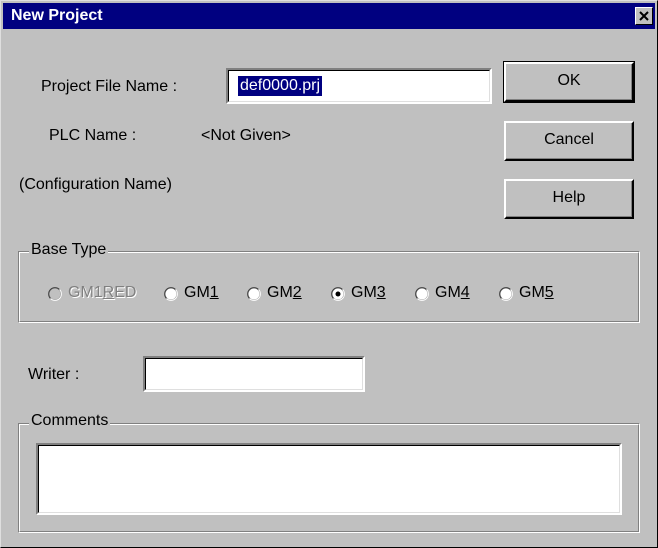 The height and width of the screenshot is (548, 658). I want to click on base-type-radio-label: GM1RED, so click(102, 292).